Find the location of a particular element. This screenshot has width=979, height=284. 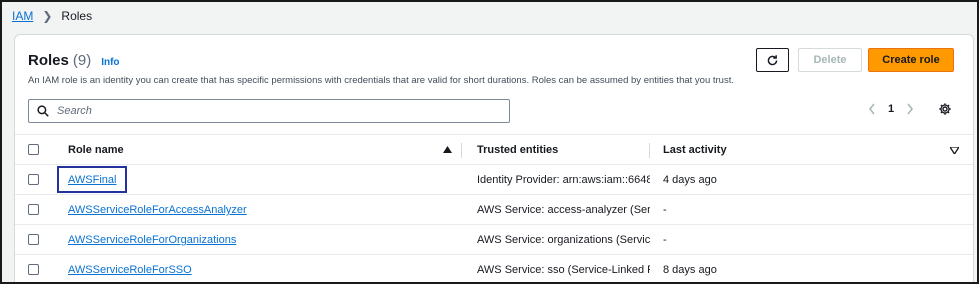

trusted-entity: AWS Service: sso (Service-Linked Rol is located at coordinates (563, 270).